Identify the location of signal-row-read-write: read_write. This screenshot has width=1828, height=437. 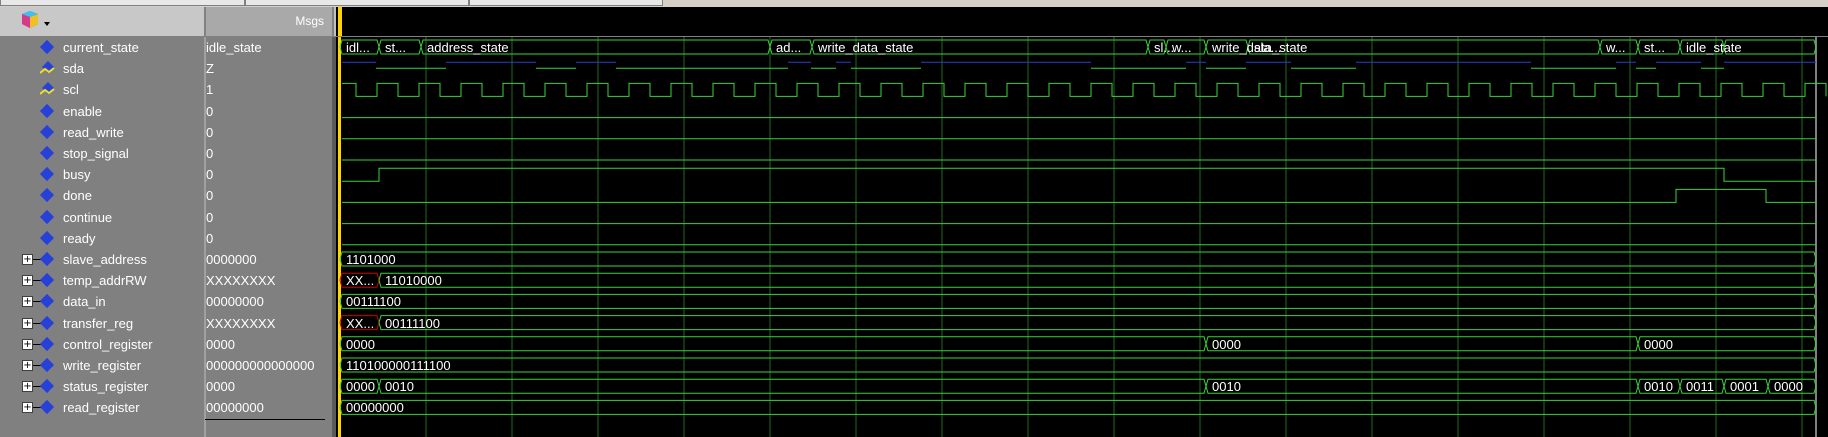
(102, 132).